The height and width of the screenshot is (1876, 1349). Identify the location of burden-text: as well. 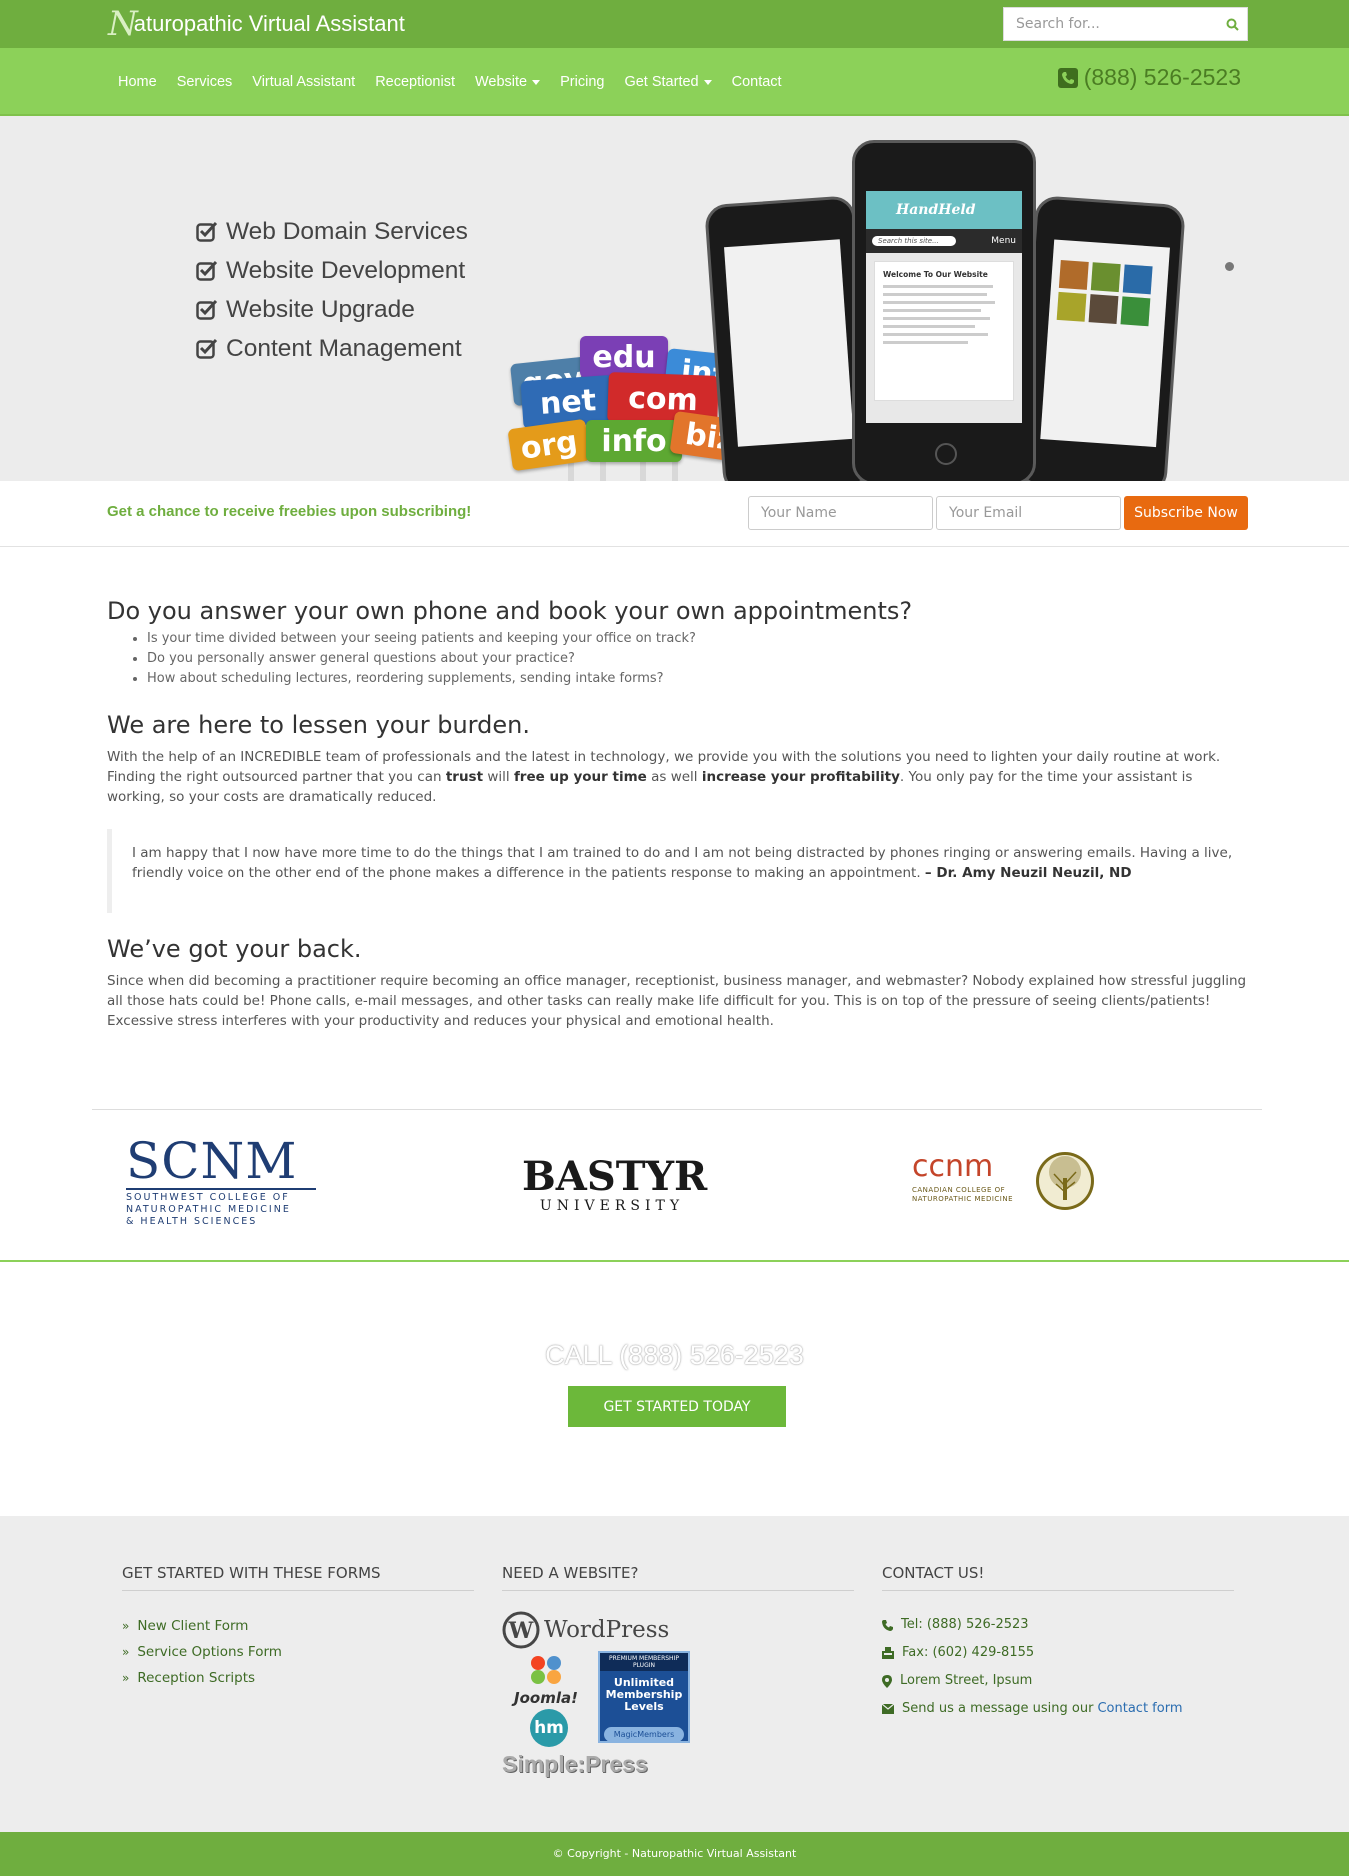
(674, 777).